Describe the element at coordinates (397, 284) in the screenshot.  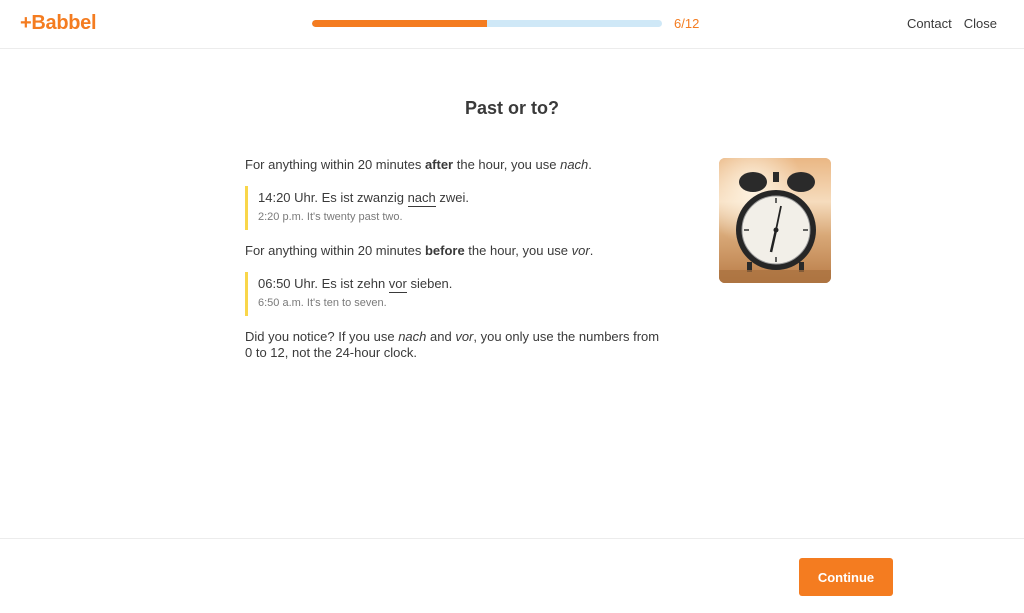
I see `highlighted-word: vor` at that location.